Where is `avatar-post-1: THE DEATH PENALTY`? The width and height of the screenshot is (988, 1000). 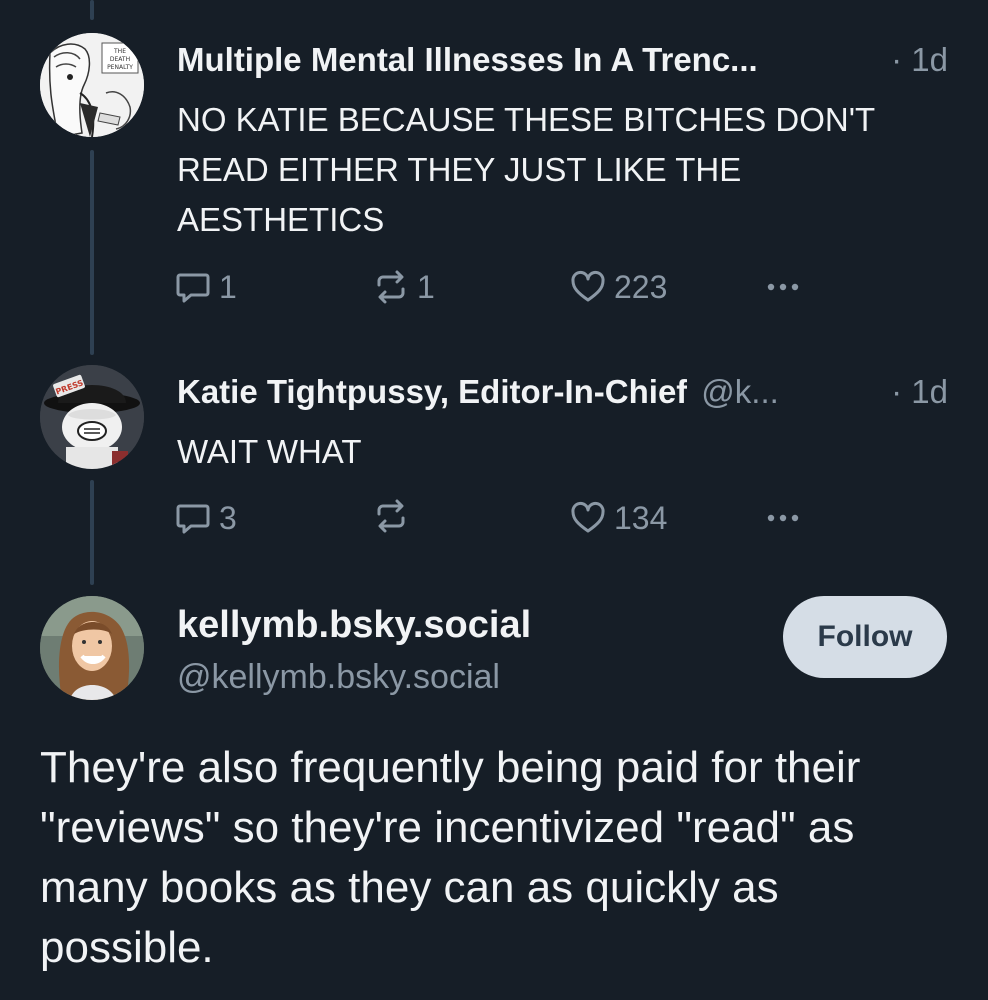
avatar-post-1: THE DEATH PENALTY is located at coordinates (92, 85).